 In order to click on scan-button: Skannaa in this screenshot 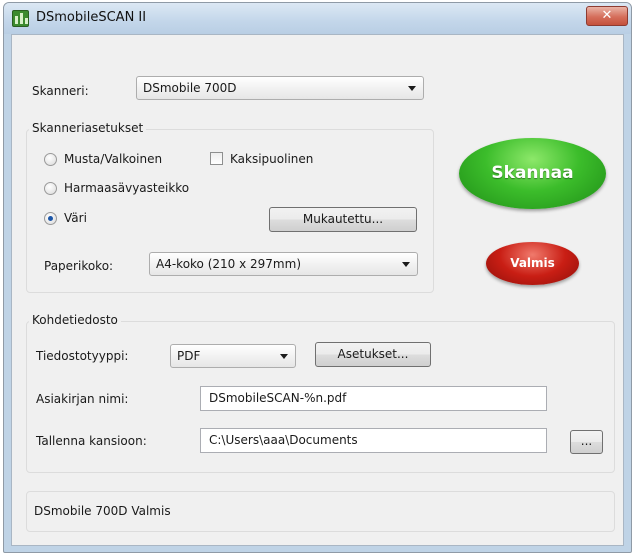, I will do `click(532, 173)`.